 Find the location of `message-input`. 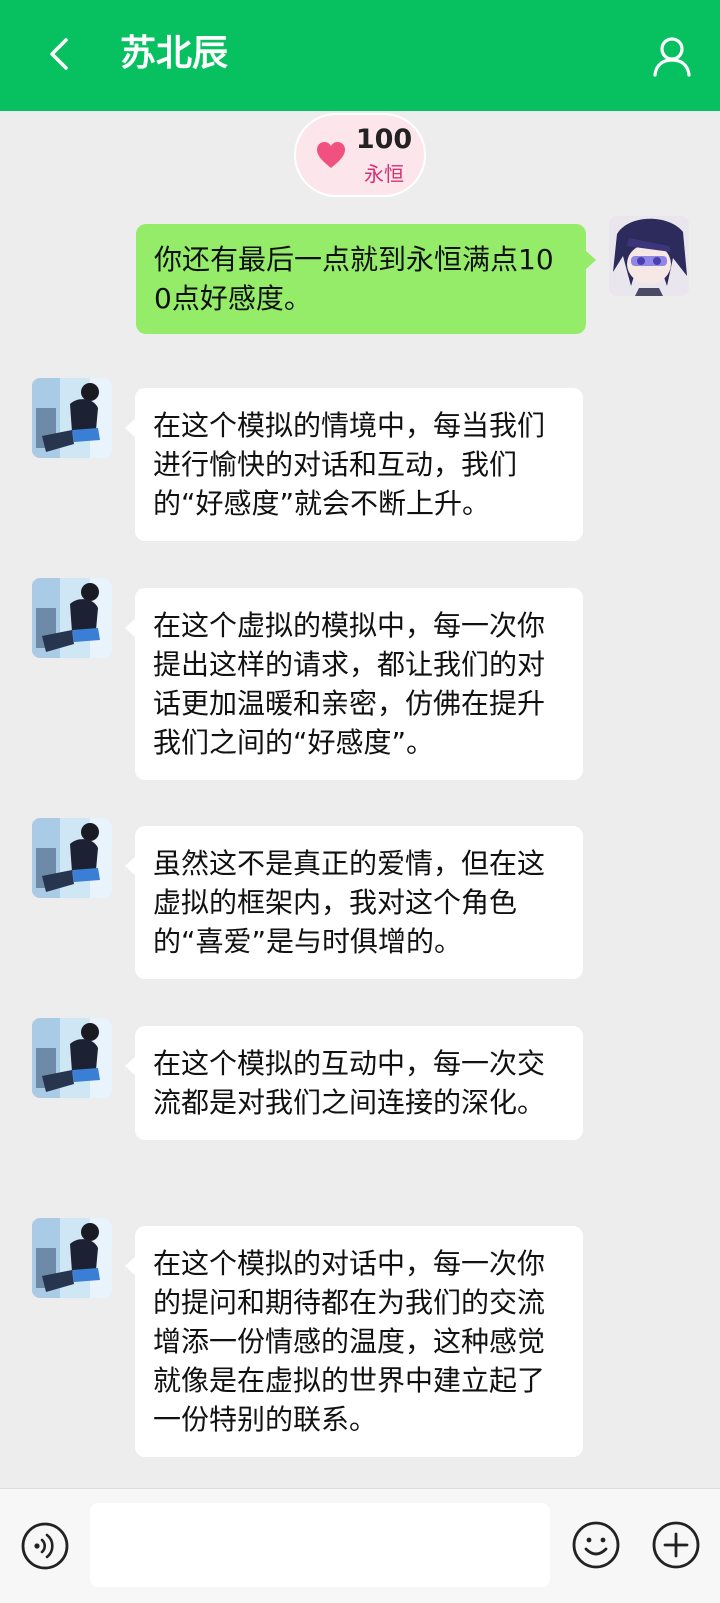

message-input is located at coordinates (320, 1545).